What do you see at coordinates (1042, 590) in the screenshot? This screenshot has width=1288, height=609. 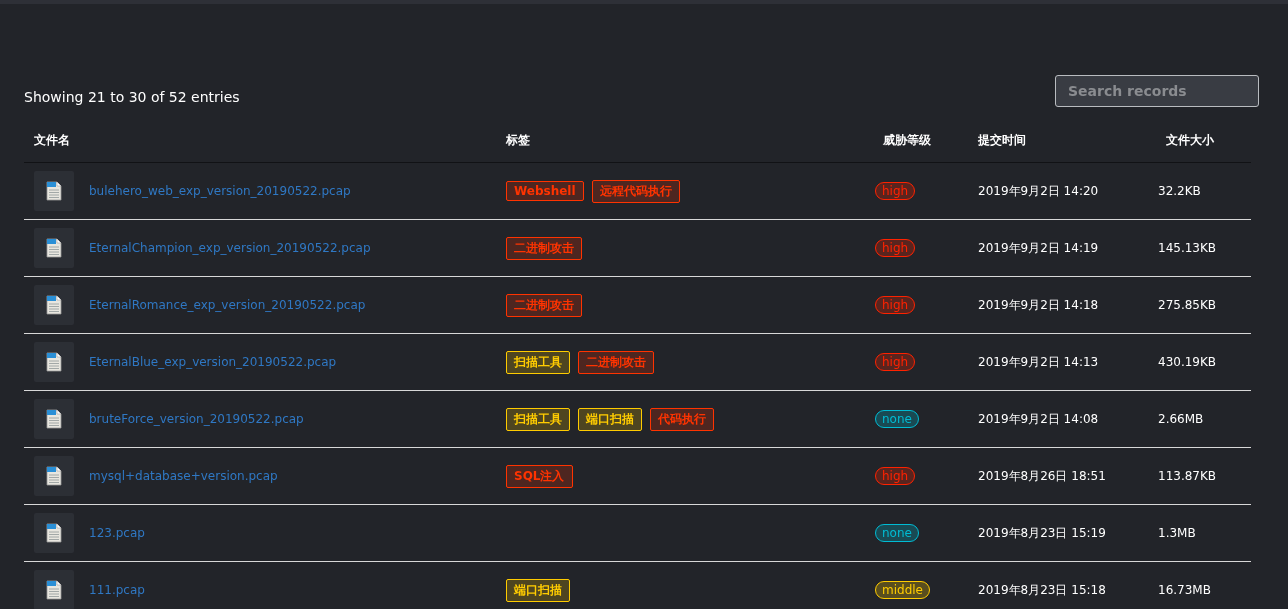 I see `submit-time: 2019年8月23日 15:18` at bounding box center [1042, 590].